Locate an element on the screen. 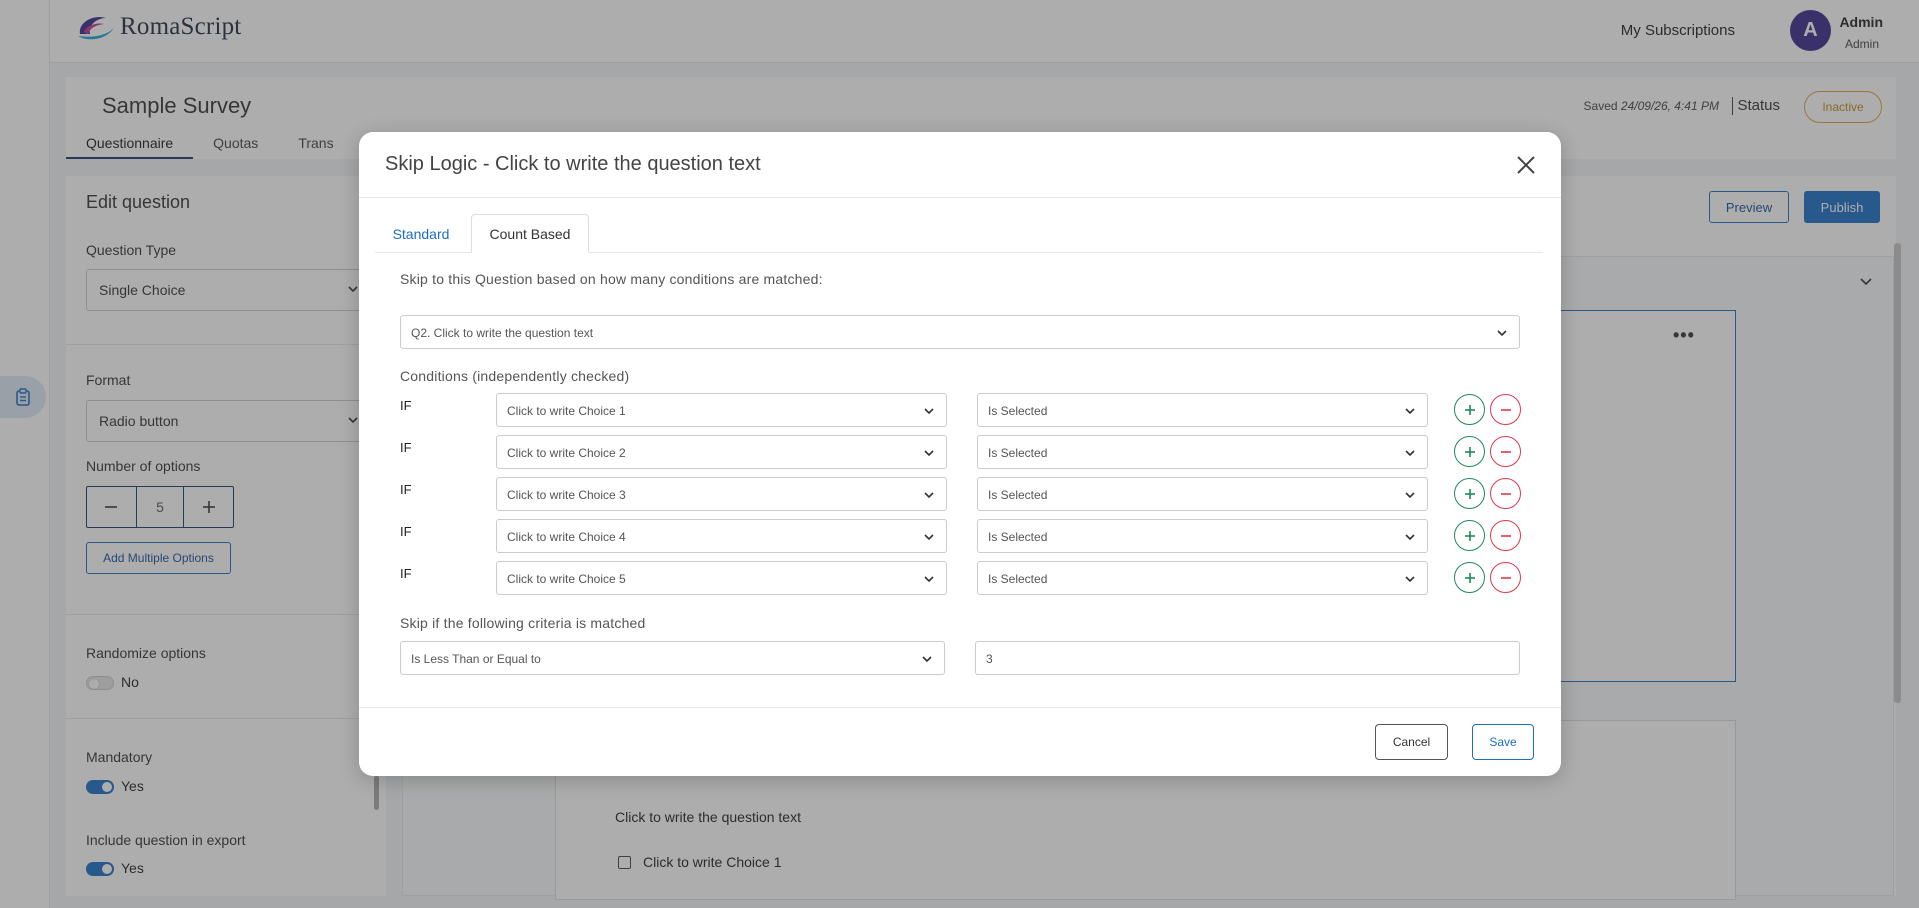 This screenshot has width=1919, height=908. conditions-heading: Conditions (independently checked) is located at coordinates (515, 376).